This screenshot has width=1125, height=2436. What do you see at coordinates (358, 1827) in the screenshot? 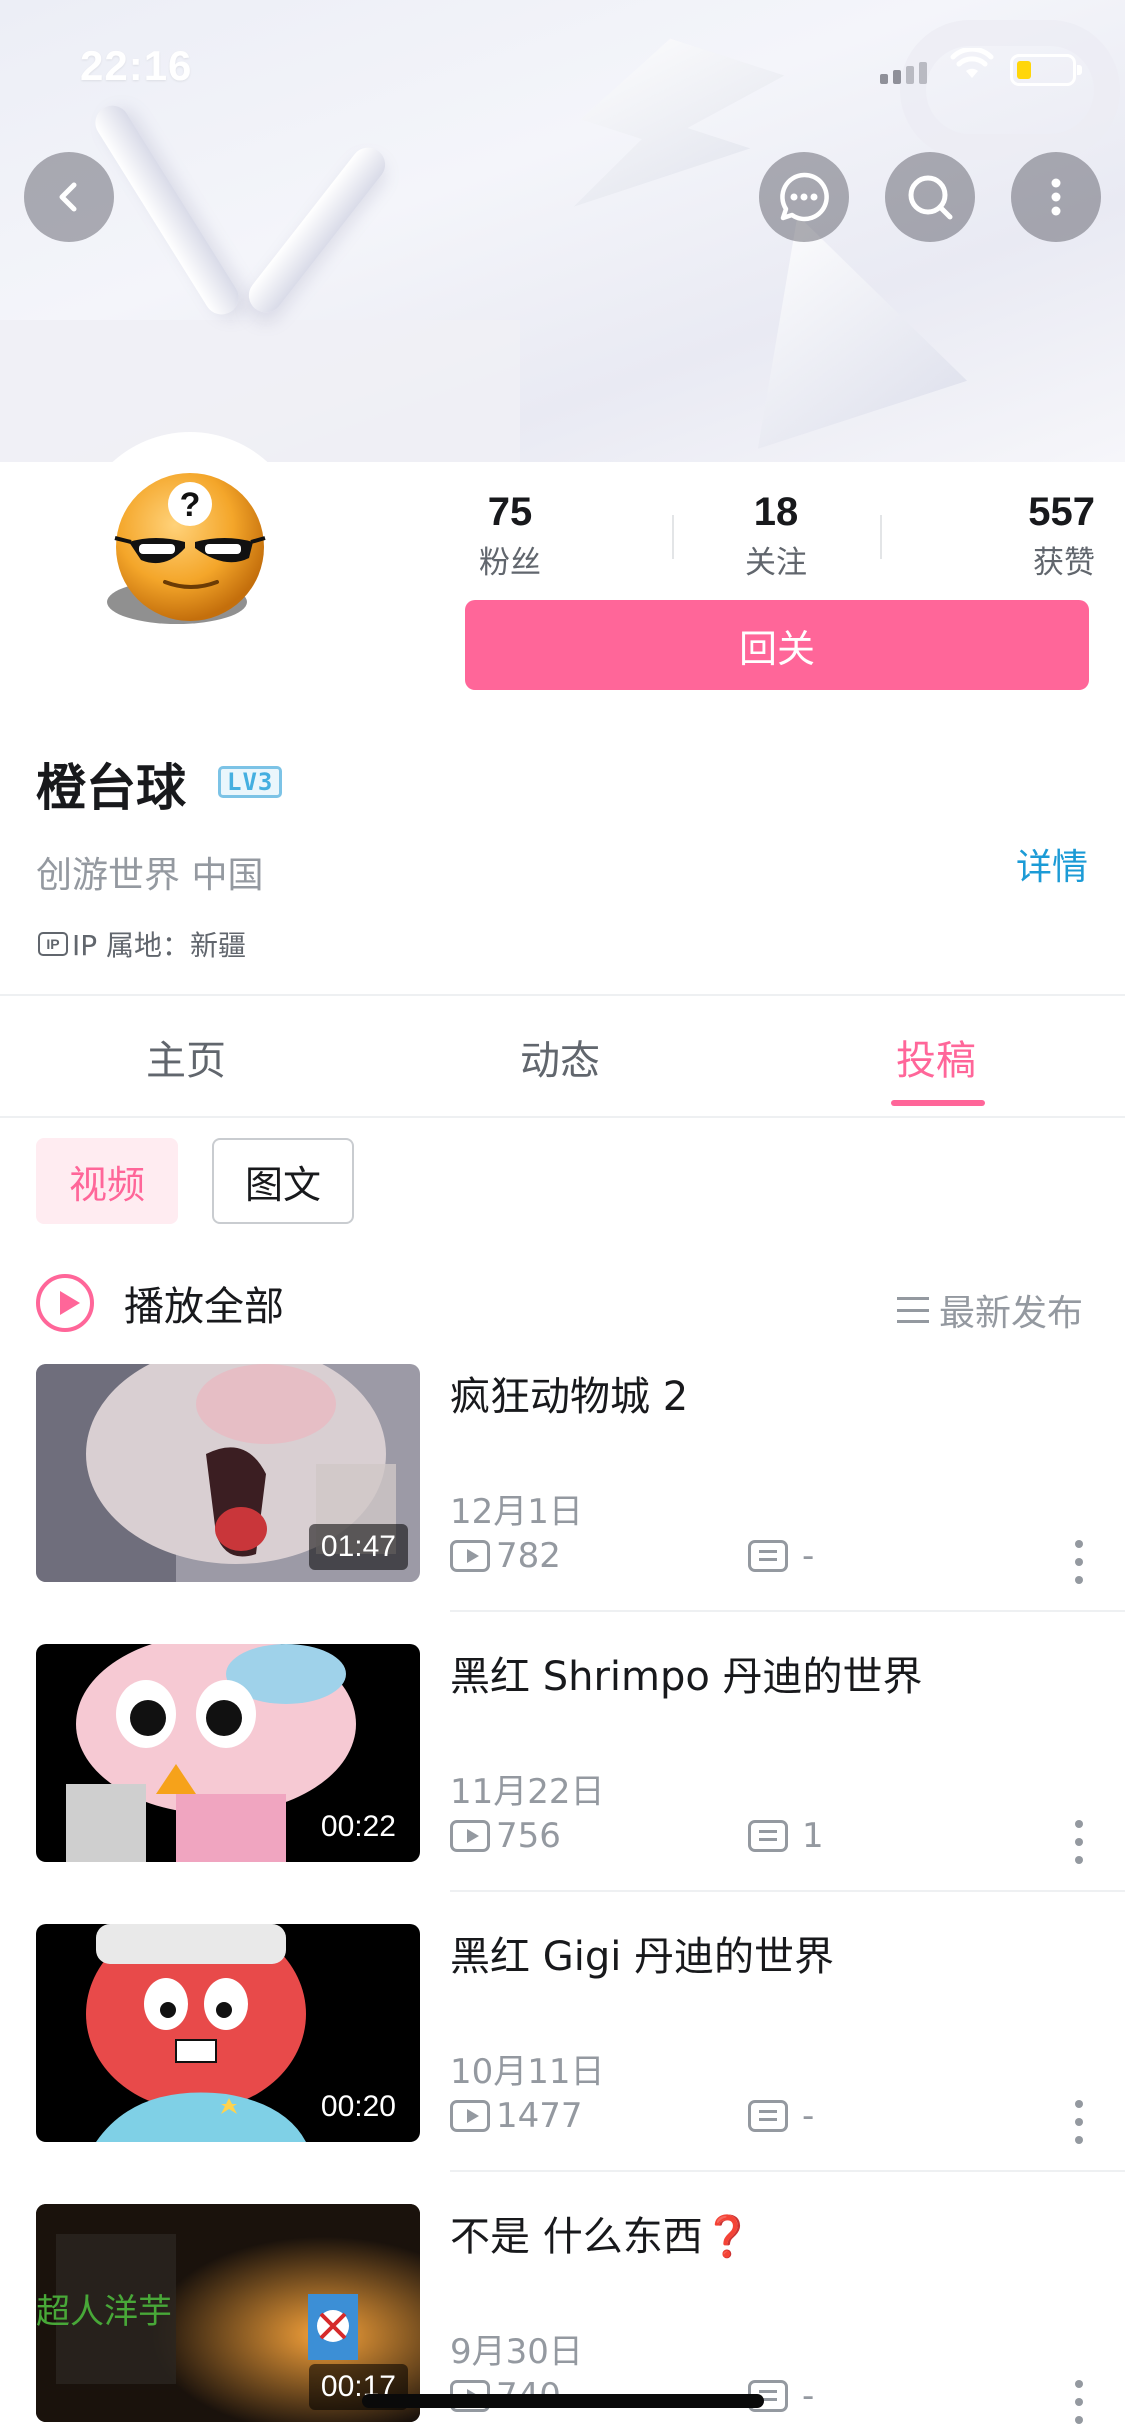
I see `video-duration: 00:22` at bounding box center [358, 1827].